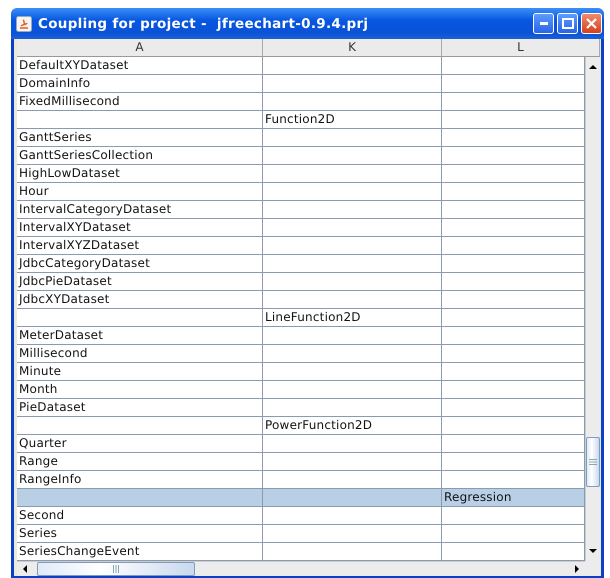 The width and height of the screenshot is (610, 578). Describe the element at coordinates (140, 408) in the screenshot. I see `table-cell: PieDataset` at that location.